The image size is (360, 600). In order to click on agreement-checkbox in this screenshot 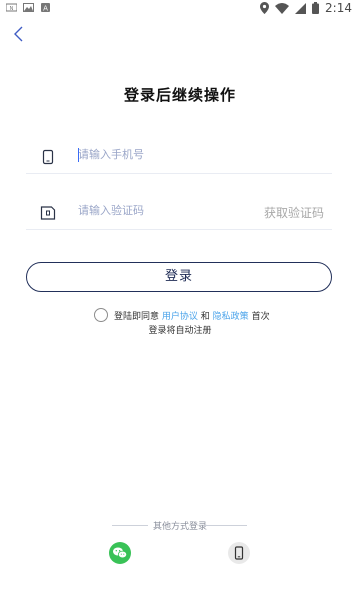, I will do `click(101, 315)`.